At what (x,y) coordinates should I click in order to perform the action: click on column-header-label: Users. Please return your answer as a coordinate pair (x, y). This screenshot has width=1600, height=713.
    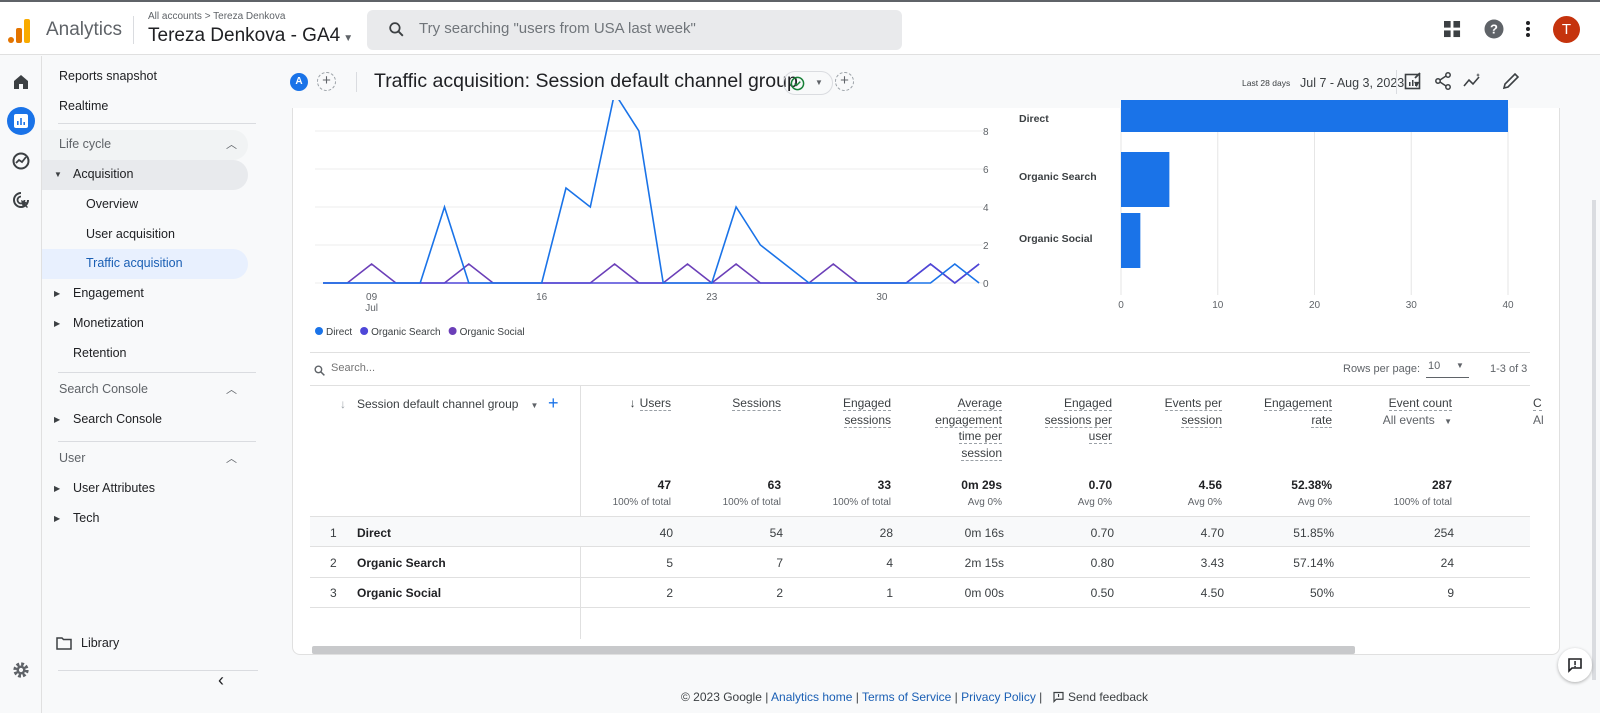
    Looking at the image, I should click on (655, 403).